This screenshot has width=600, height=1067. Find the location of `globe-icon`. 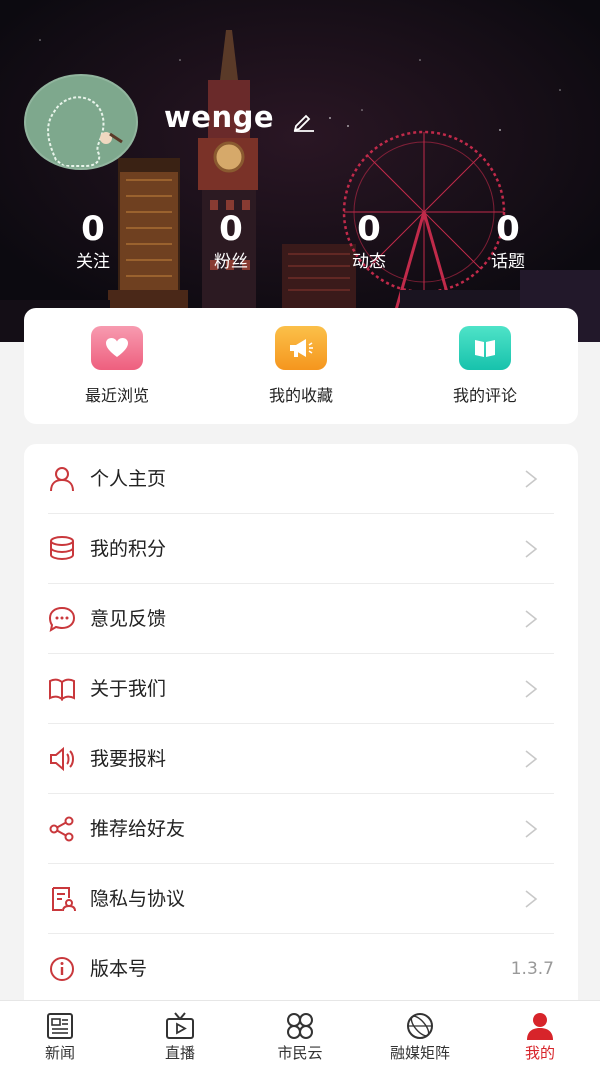

globe-icon is located at coordinates (420, 1026).